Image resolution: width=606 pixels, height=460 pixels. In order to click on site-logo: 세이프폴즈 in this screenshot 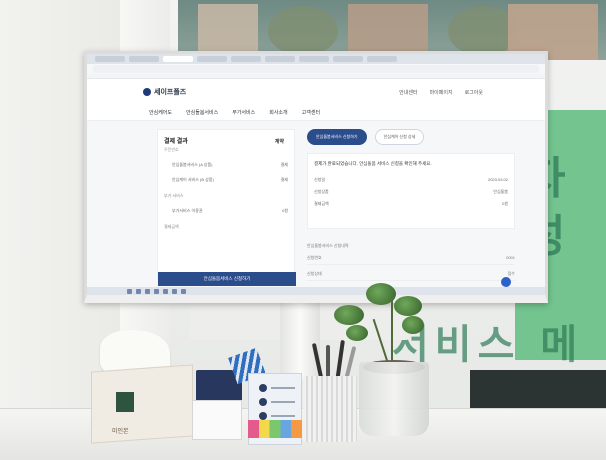, I will do `click(164, 92)`.